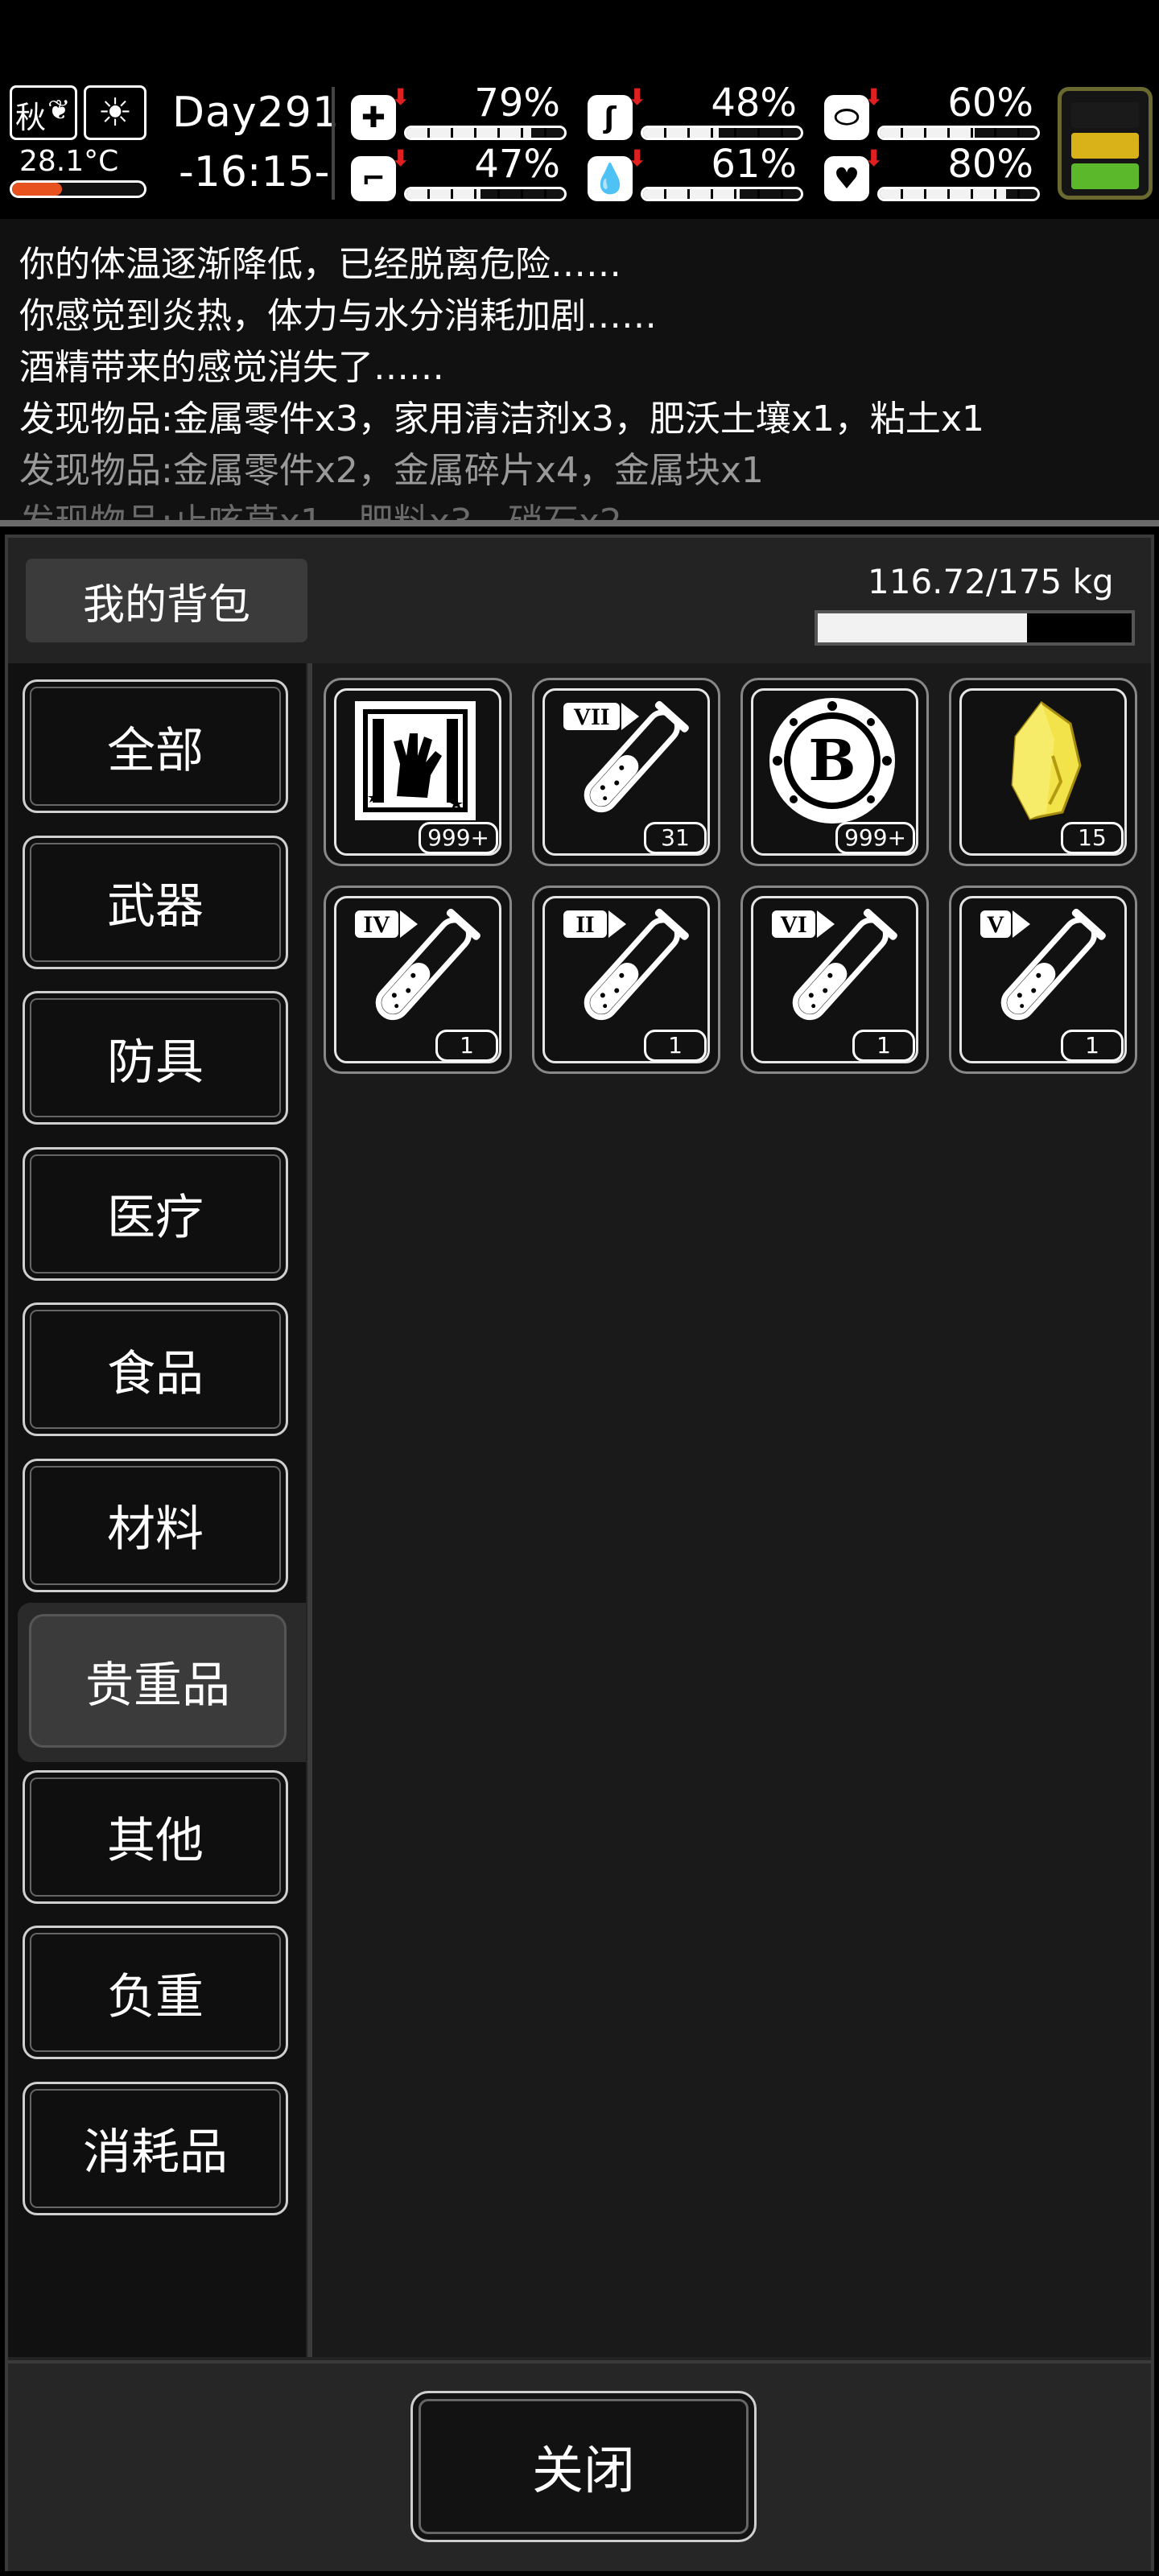 The height and width of the screenshot is (2576, 1159). I want to click on category-tab-3: 医疗, so click(155, 1213).